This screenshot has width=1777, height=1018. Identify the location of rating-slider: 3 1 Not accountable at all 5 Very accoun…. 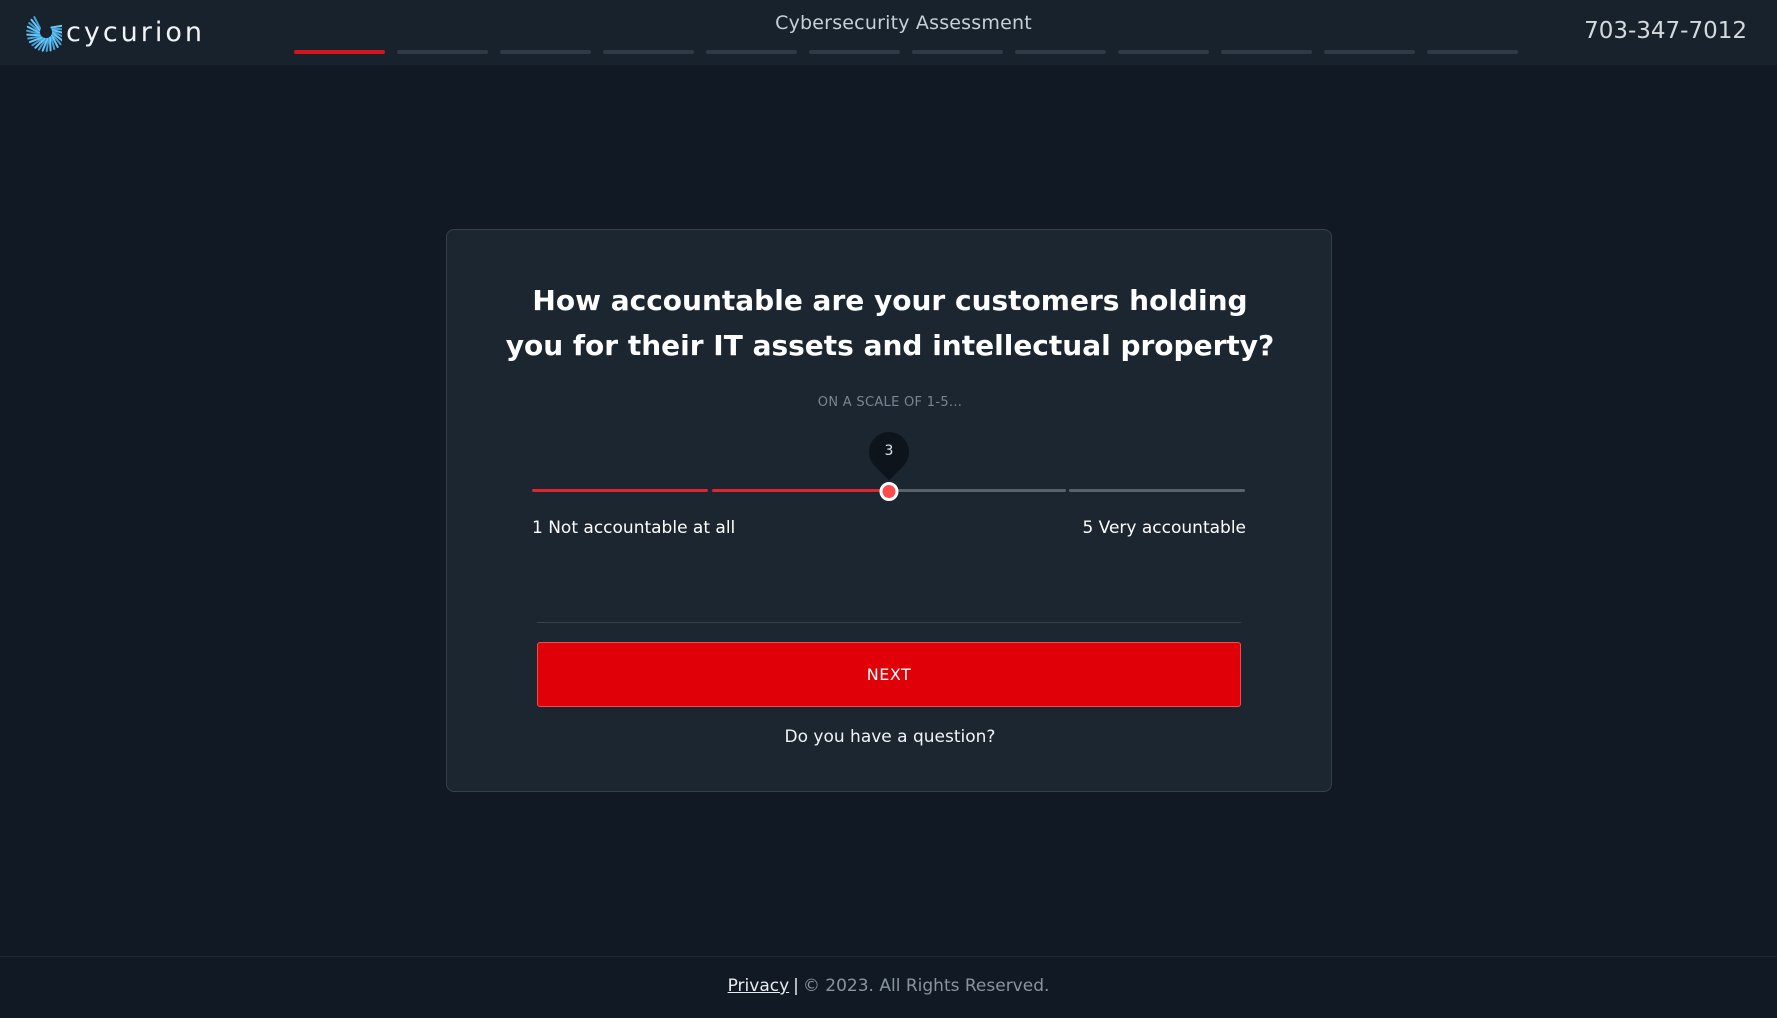
(889, 481).